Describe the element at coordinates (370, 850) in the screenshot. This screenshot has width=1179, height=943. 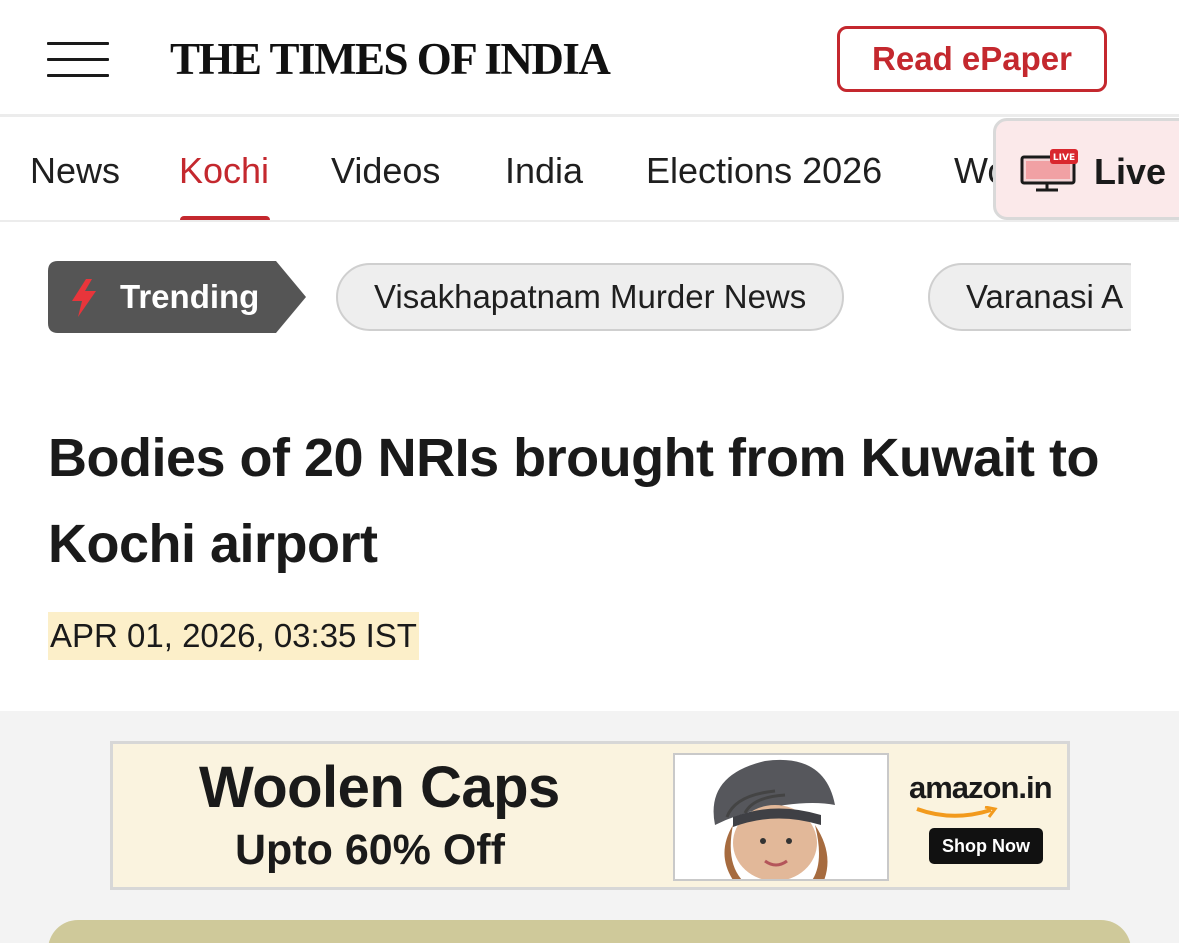
I see `ad-subtitle: Upto 60% Off` at that location.